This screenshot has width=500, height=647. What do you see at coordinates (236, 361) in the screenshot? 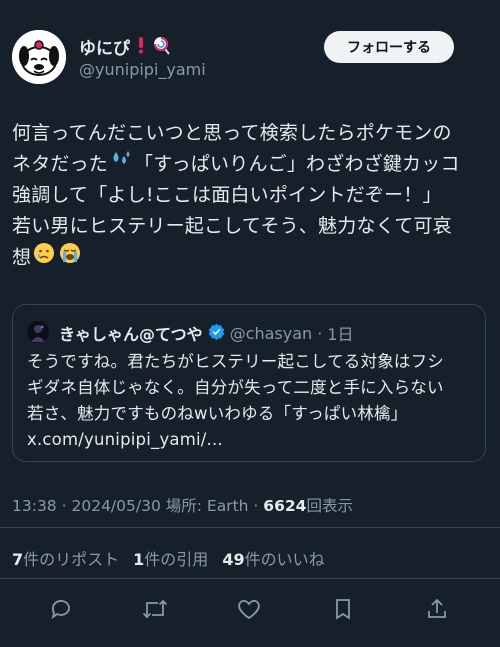
I see `quoted-line: そうですね。君たちがヒステリー起こしてる対象はフシ` at bounding box center [236, 361].